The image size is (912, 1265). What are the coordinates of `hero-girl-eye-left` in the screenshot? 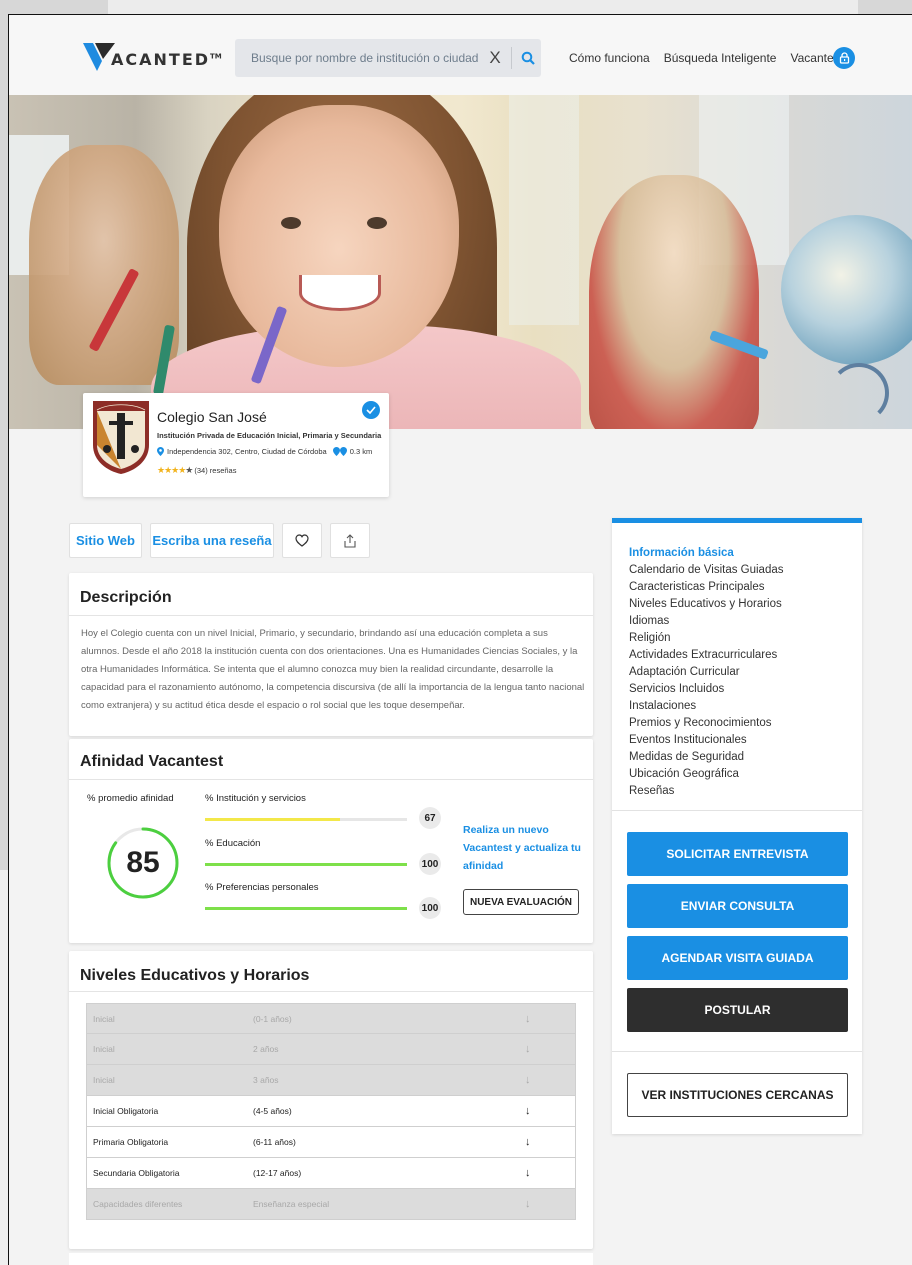 It's located at (291, 223).